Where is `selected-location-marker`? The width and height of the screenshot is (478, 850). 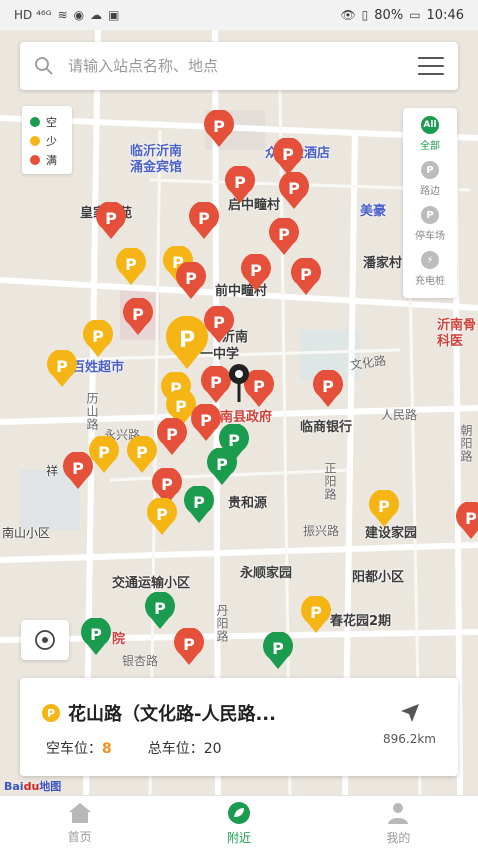 selected-location-marker is located at coordinates (239, 384).